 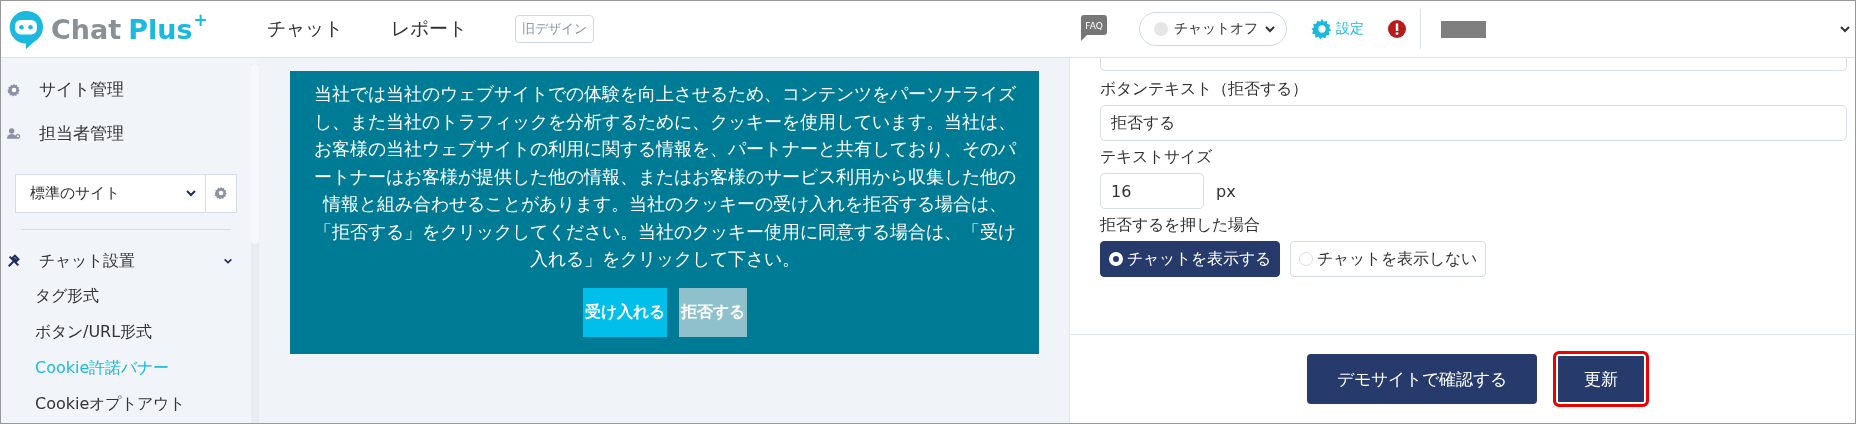 What do you see at coordinates (129, 404) in the screenshot?
I see `sidebar-subitem: Cookieオプトアウト` at bounding box center [129, 404].